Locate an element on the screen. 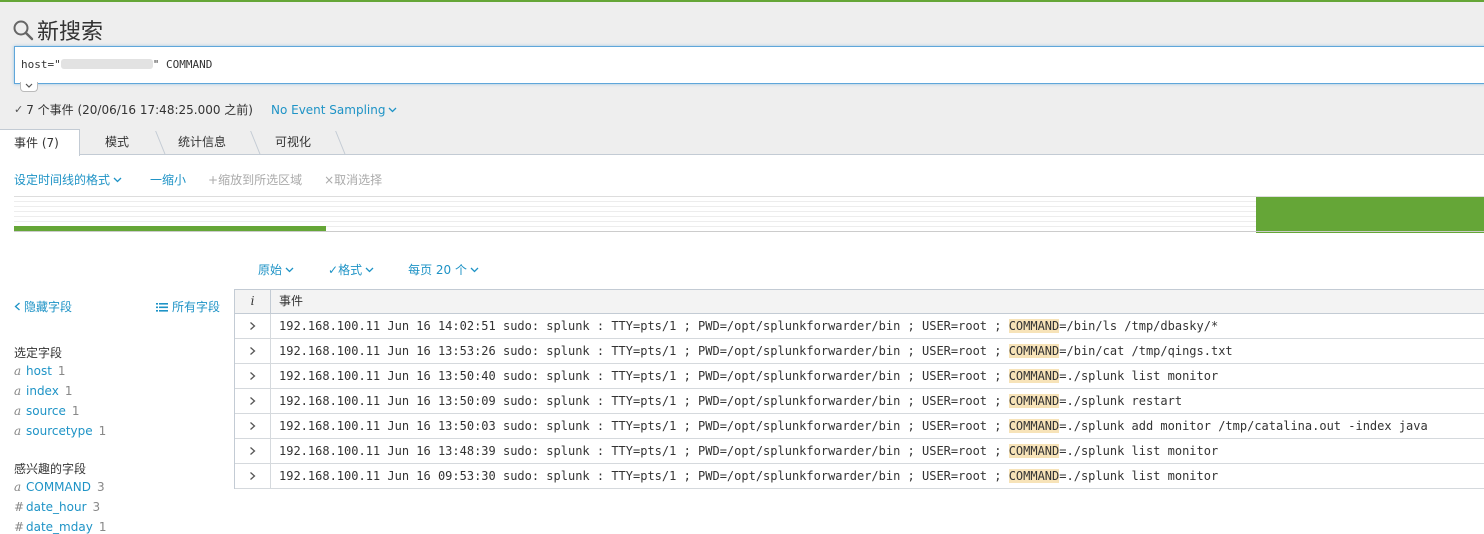 The height and width of the screenshot is (534, 1484). tab-statistics: 统计信息 is located at coordinates (202, 142).